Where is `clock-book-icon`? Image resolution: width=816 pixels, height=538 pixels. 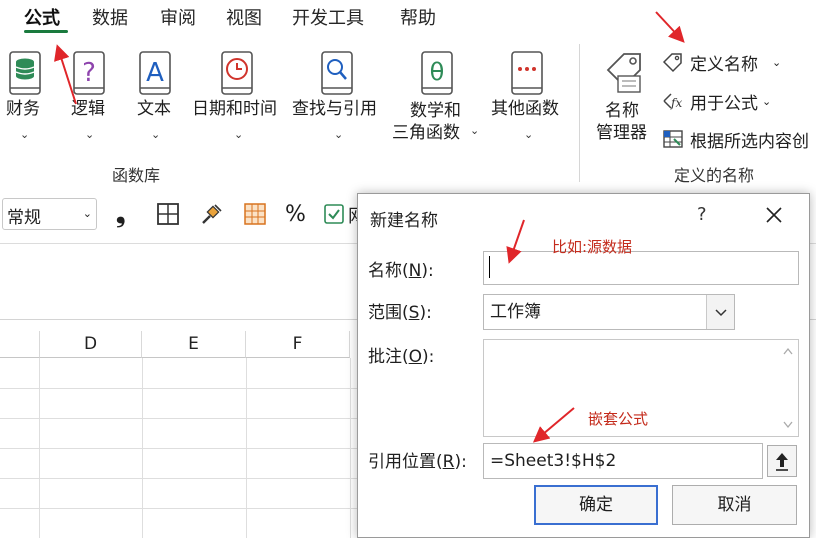
clock-book-icon is located at coordinates (237, 73).